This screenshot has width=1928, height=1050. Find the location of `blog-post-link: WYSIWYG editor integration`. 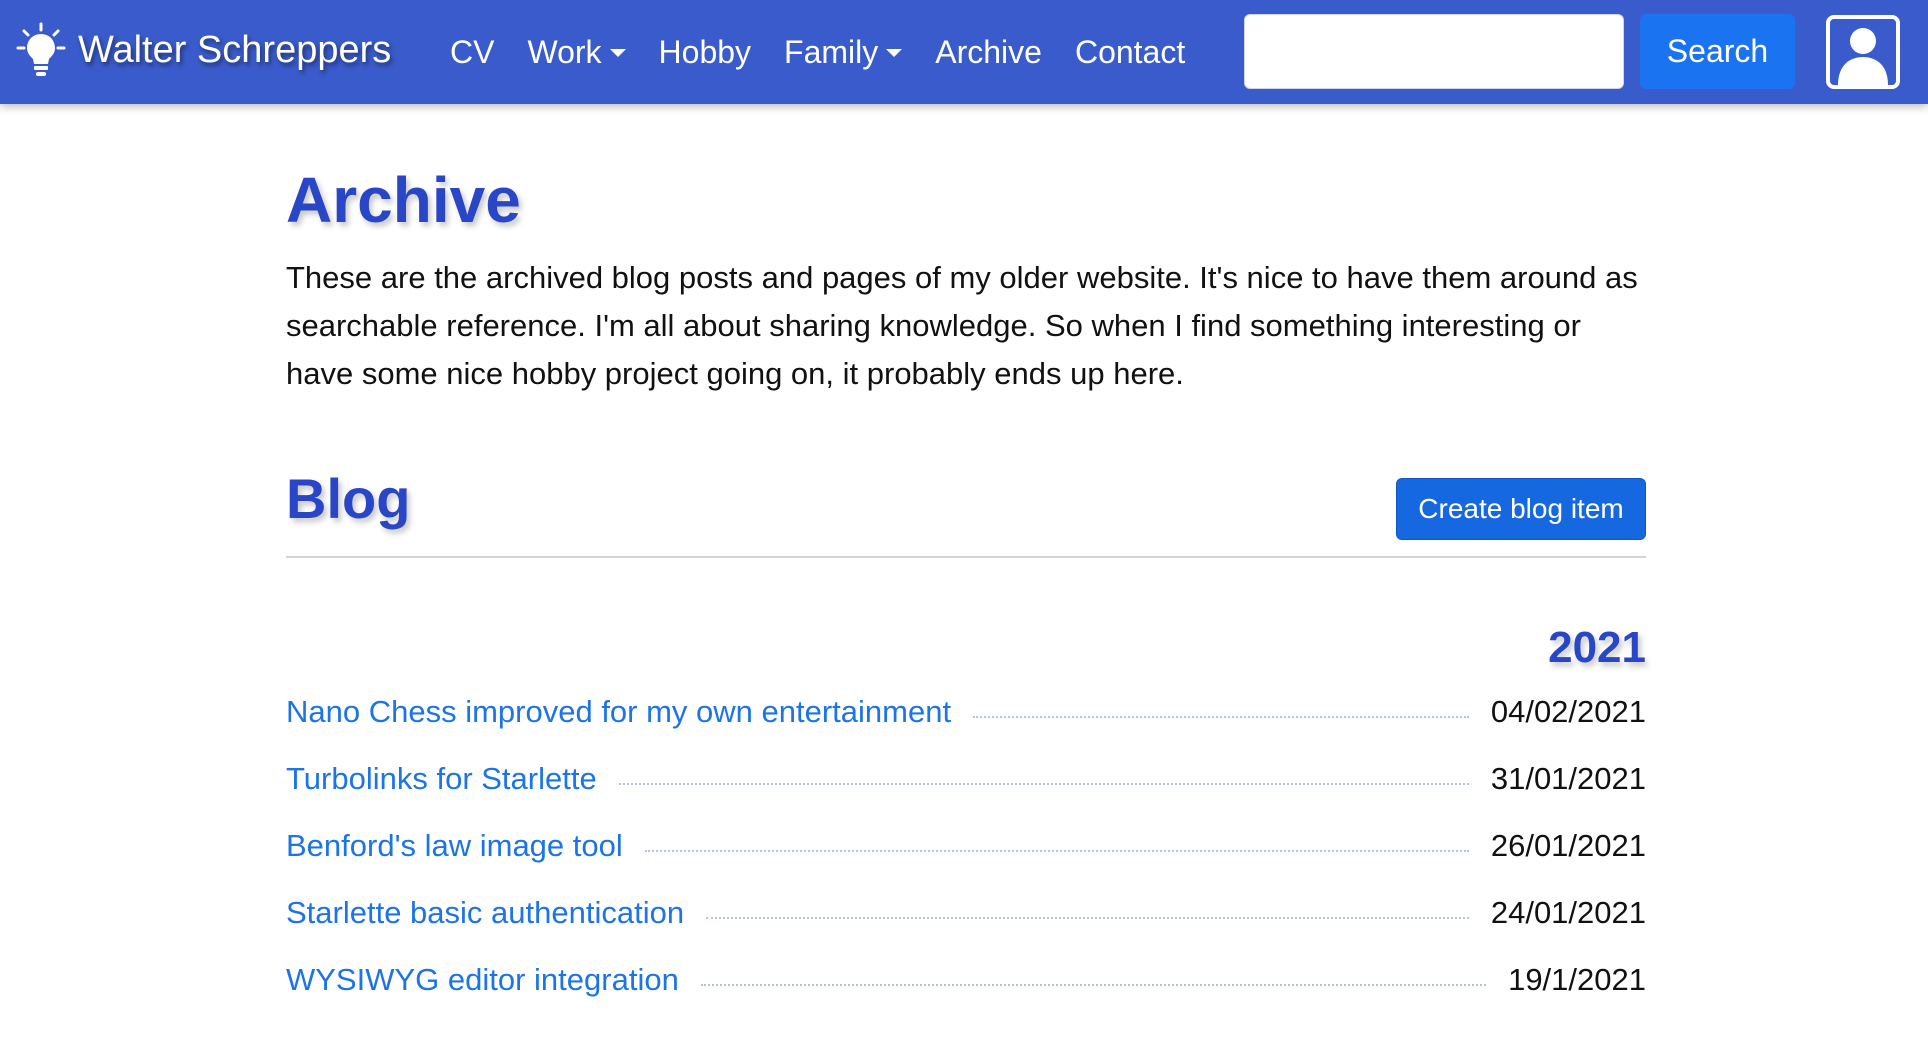

blog-post-link: WYSIWYG editor integration is located at coordinates (482, 979).